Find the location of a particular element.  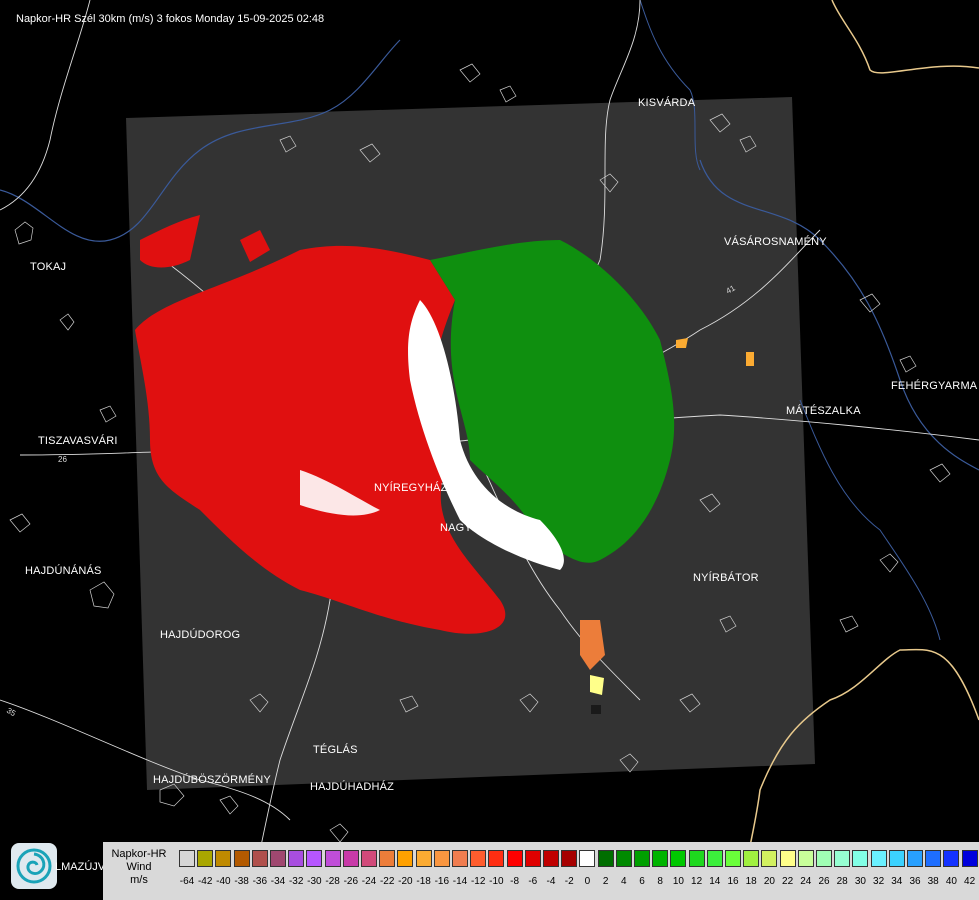

road-number-35: 35 is located at coordinates (11, 712).